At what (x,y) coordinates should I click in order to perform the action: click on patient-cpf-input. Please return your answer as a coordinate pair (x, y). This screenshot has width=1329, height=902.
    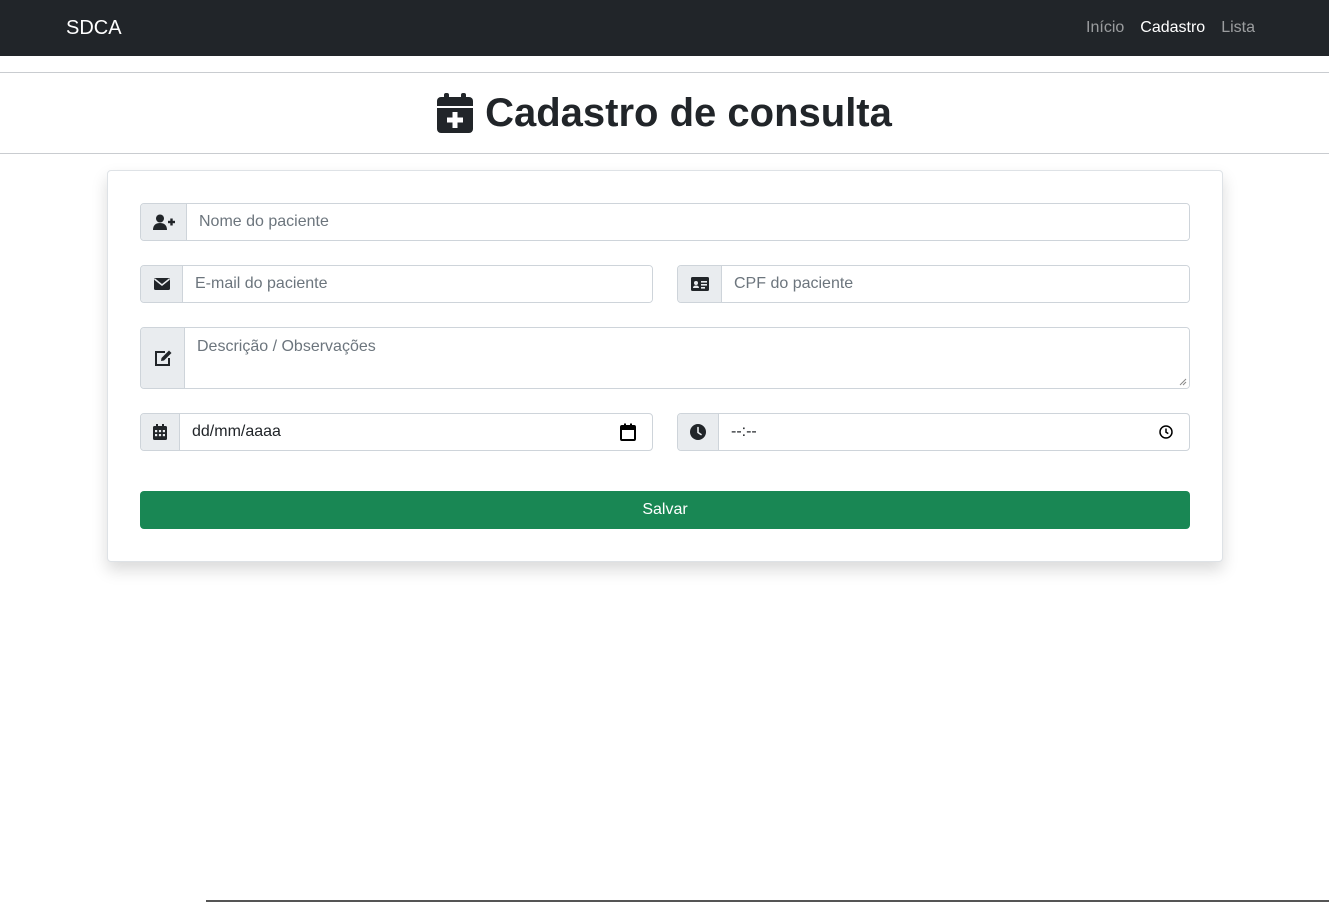
    Looking at the image, I should click on (955, 284).